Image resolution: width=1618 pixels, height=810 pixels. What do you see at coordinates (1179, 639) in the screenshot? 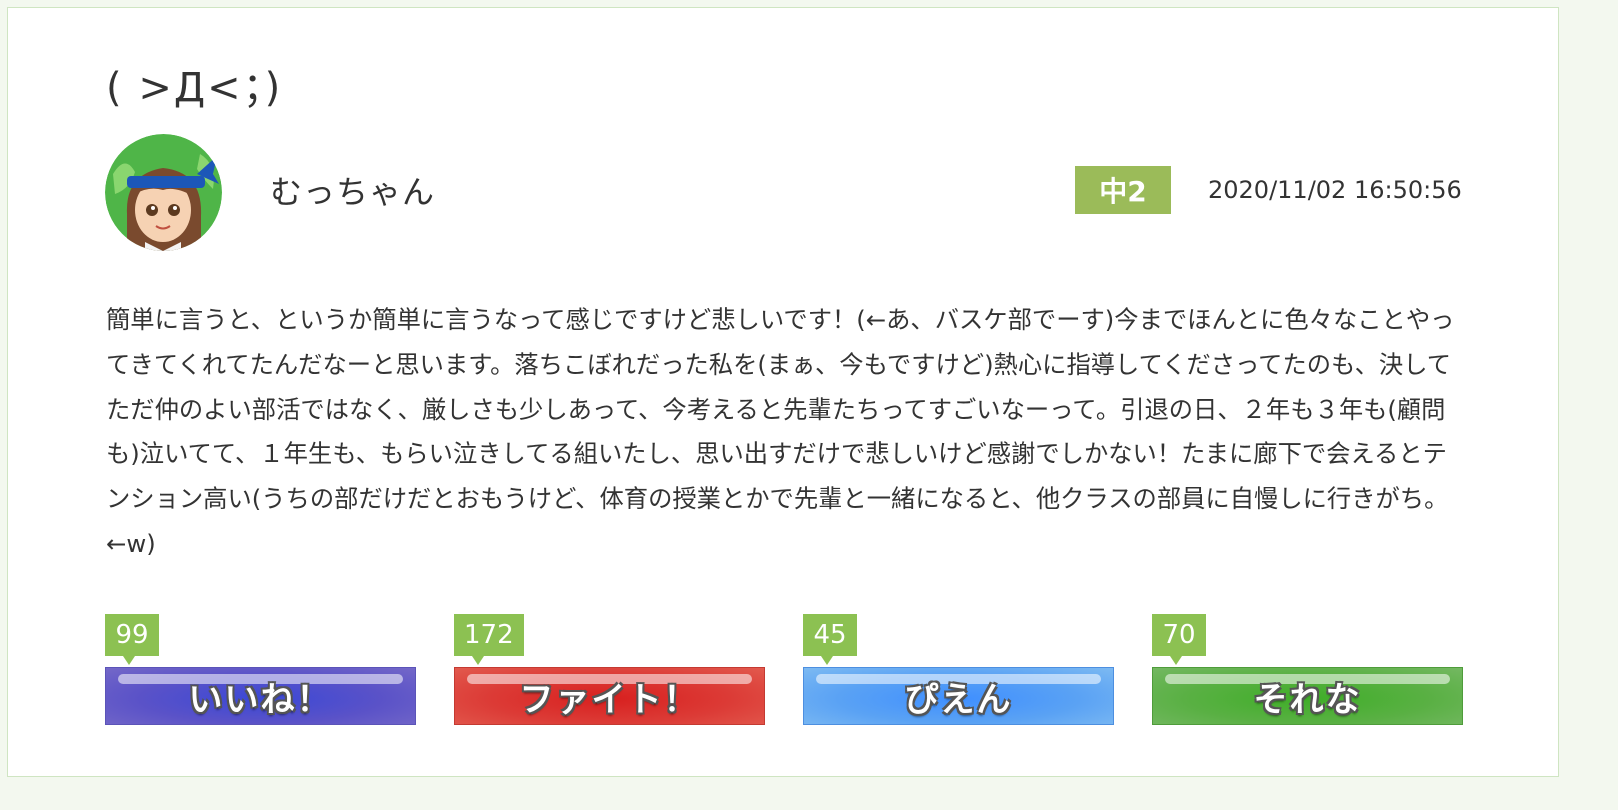
I see `sorena-count-badge: 70` at bounding box center [1179, 639].